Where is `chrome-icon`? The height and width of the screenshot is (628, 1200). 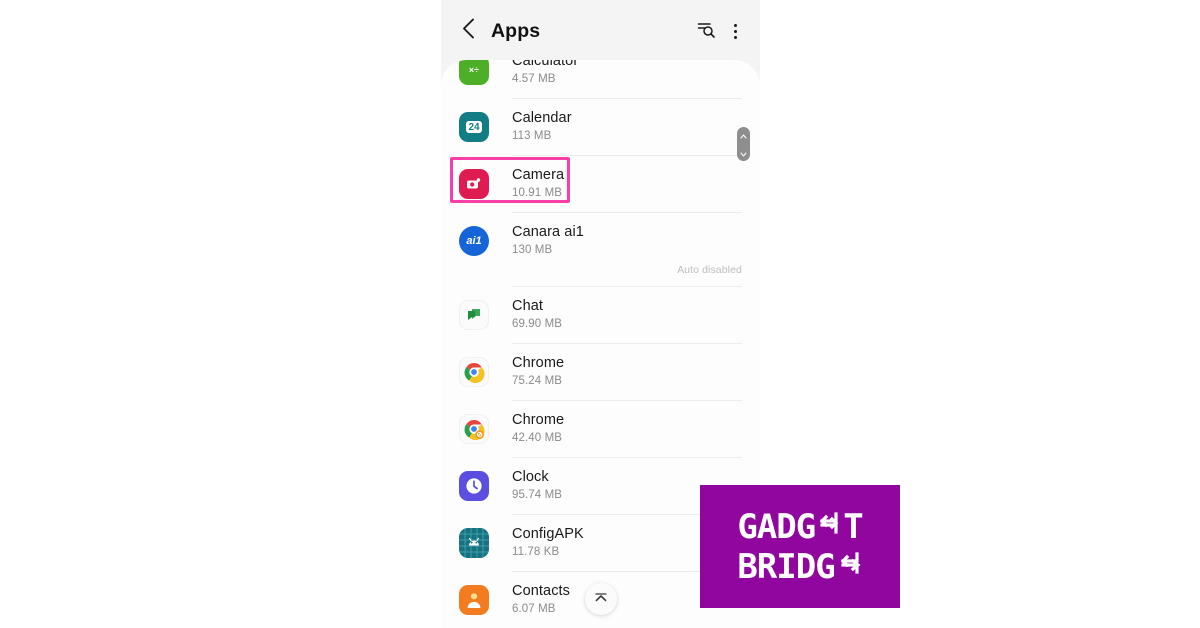 chrome-icon is located at coordinates (474, 372).